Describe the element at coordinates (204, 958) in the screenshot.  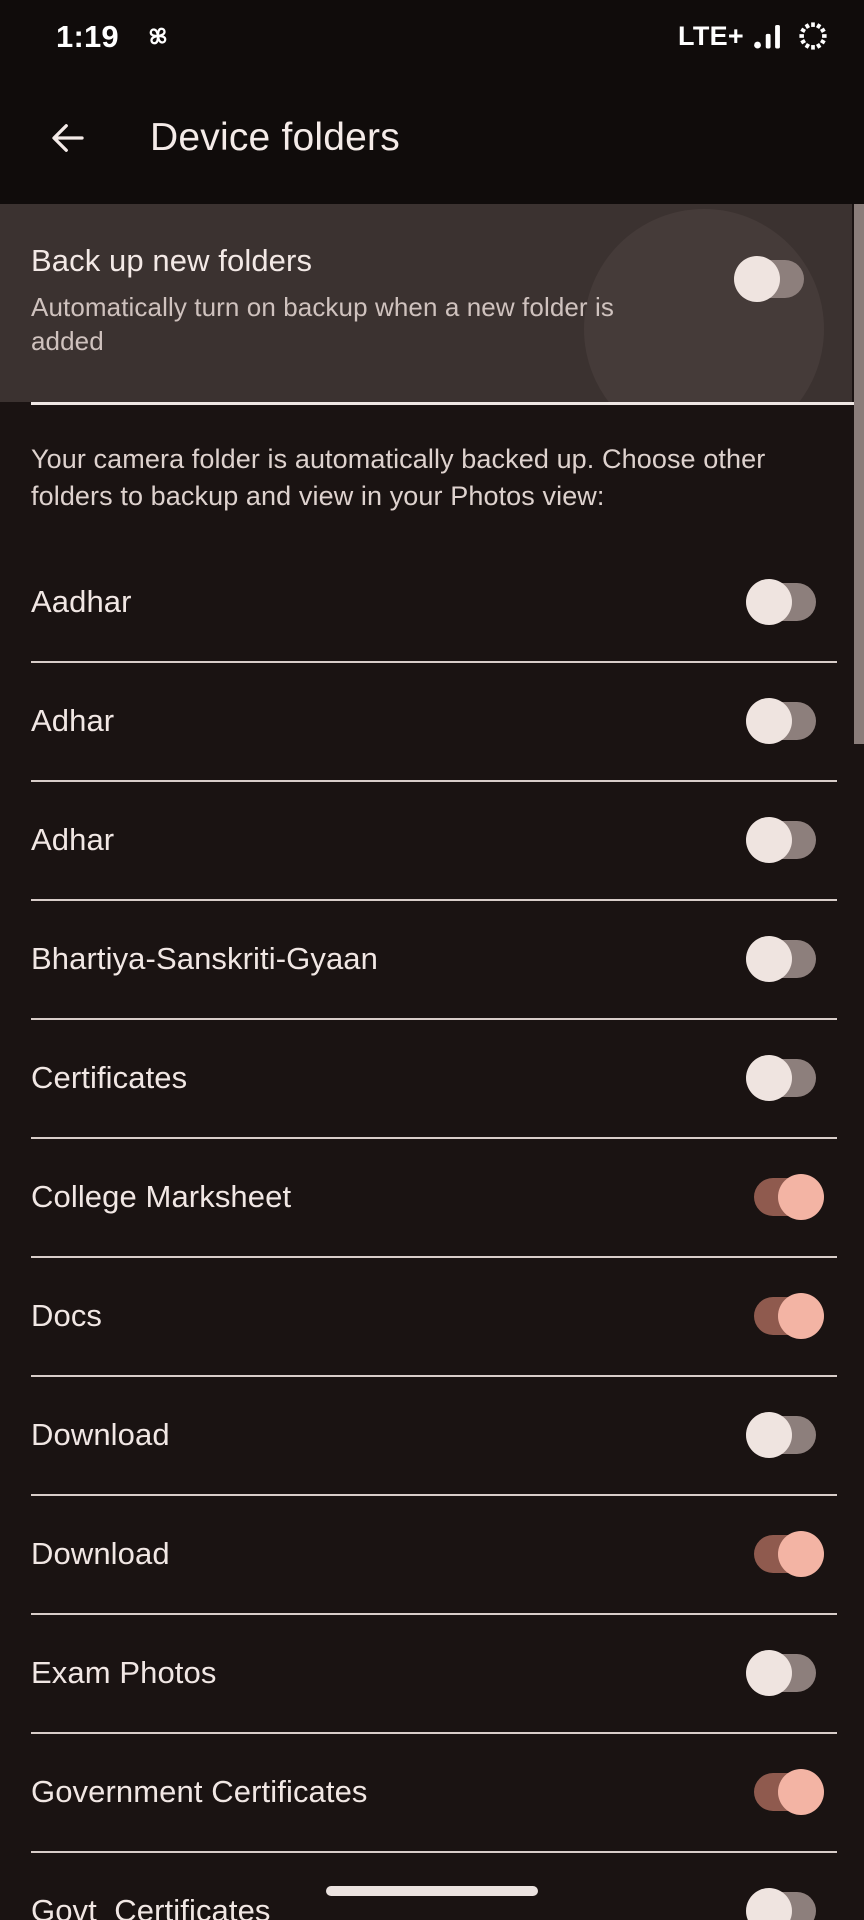
I see `folder-name-label: Bhartiya-Sanskriti-Gyaan` at that location.